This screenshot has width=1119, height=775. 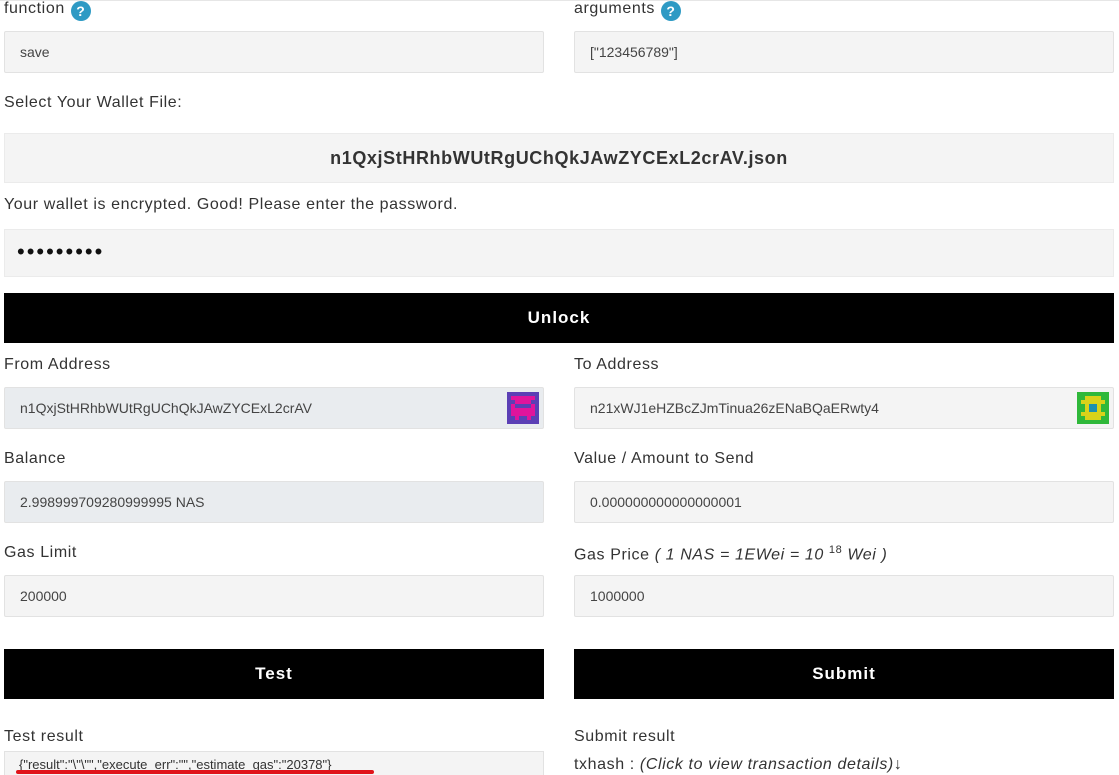 I want to click on gas-limit-input: 200000, so click(x=274, y=596).